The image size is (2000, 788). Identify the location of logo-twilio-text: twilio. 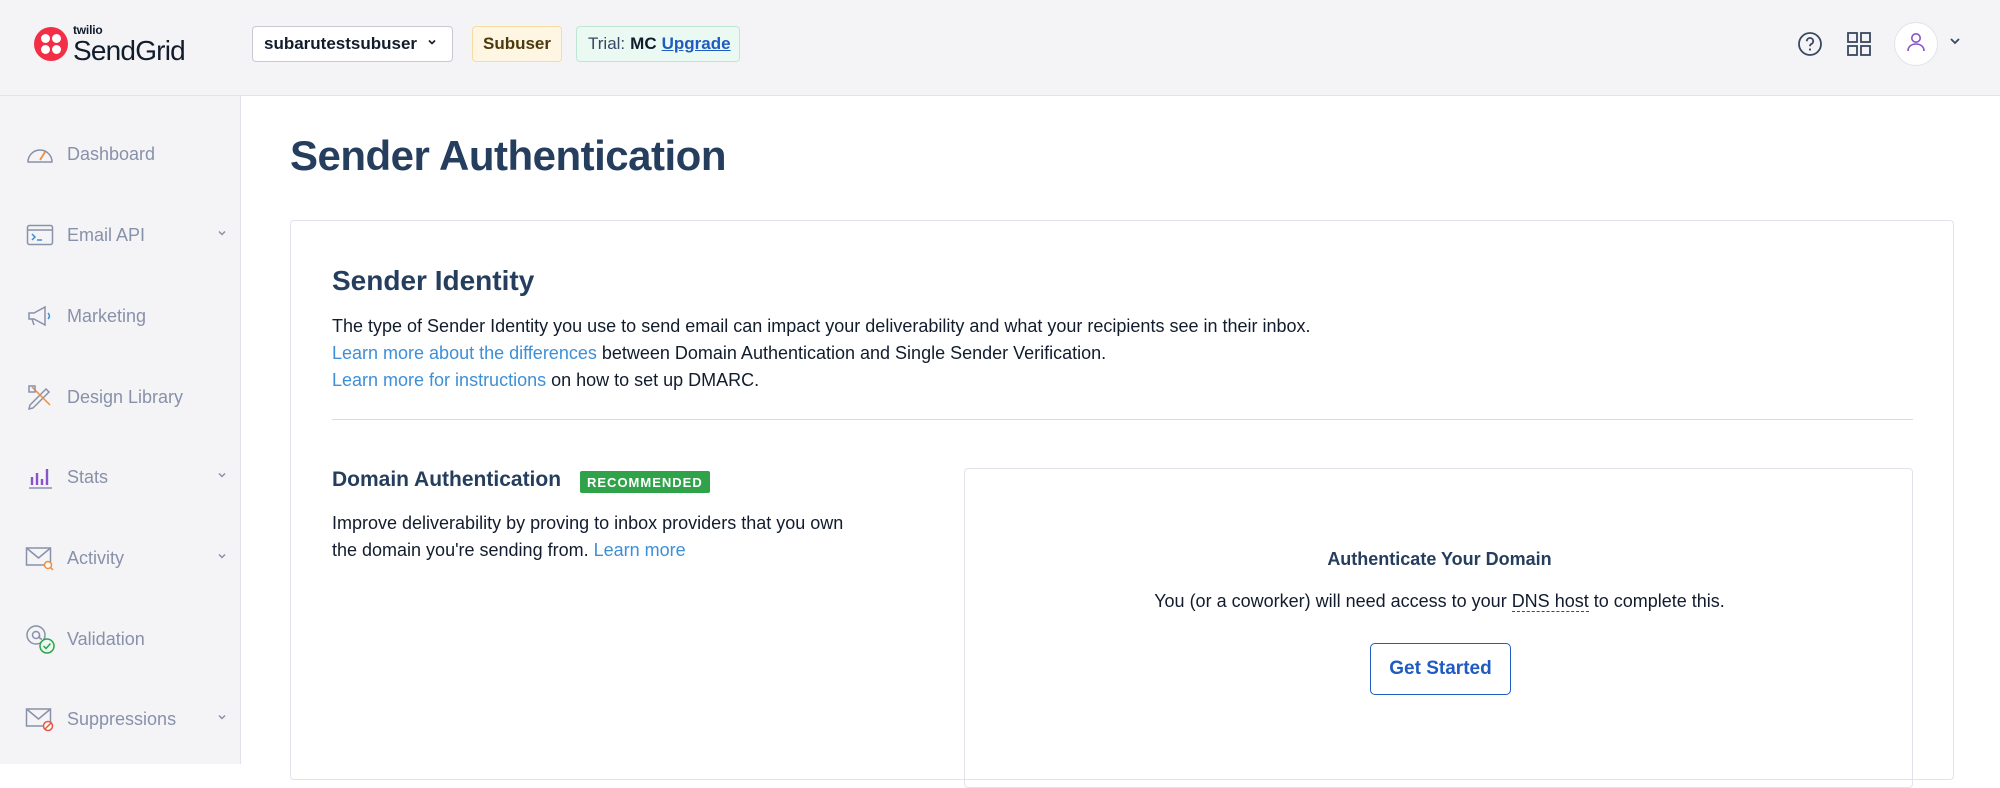
(88, 29).